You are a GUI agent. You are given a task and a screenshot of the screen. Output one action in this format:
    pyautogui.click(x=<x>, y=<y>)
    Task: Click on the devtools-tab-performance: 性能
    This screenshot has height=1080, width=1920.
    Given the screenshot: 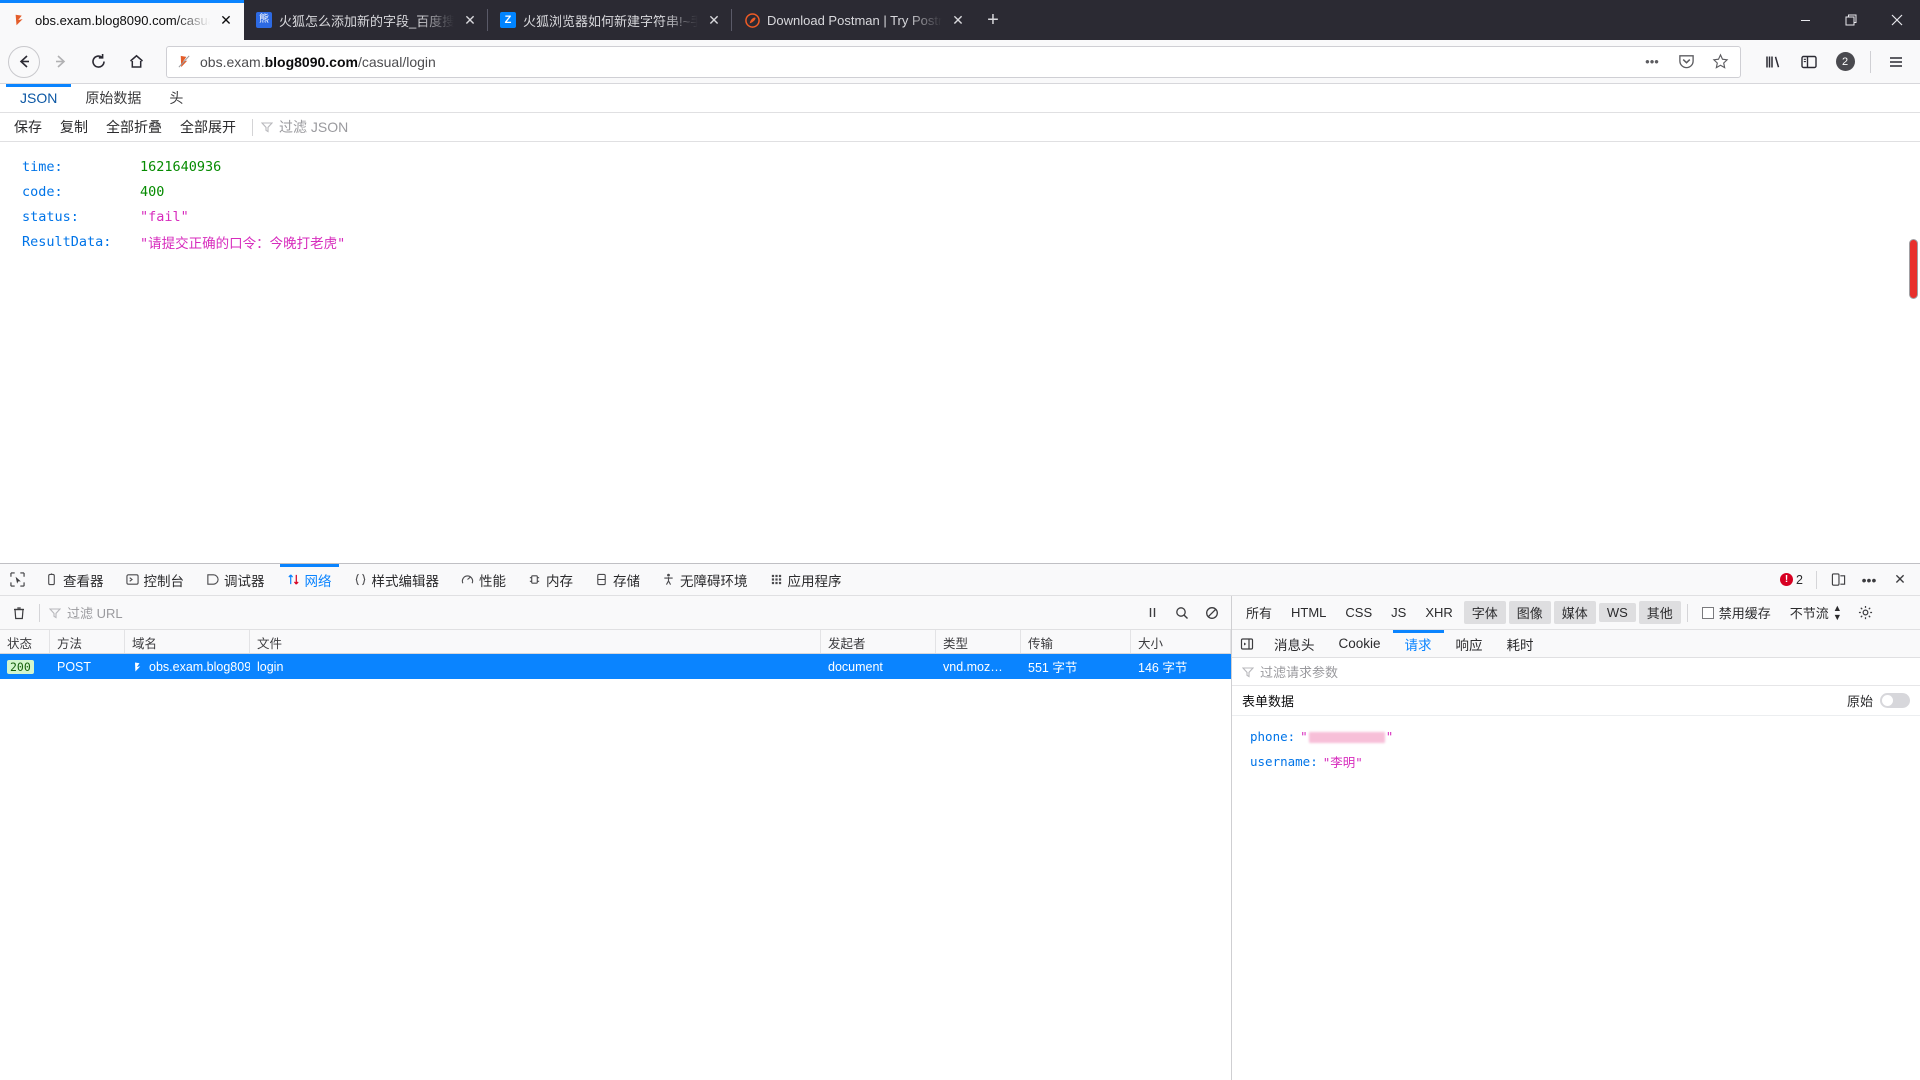 What is the action you would take?
    pyautogui.click(x=483, y=579)
    